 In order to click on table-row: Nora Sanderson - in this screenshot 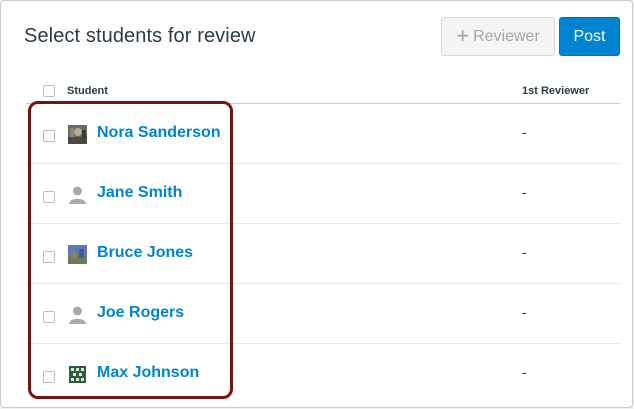, I will do `click(323, 134)`.